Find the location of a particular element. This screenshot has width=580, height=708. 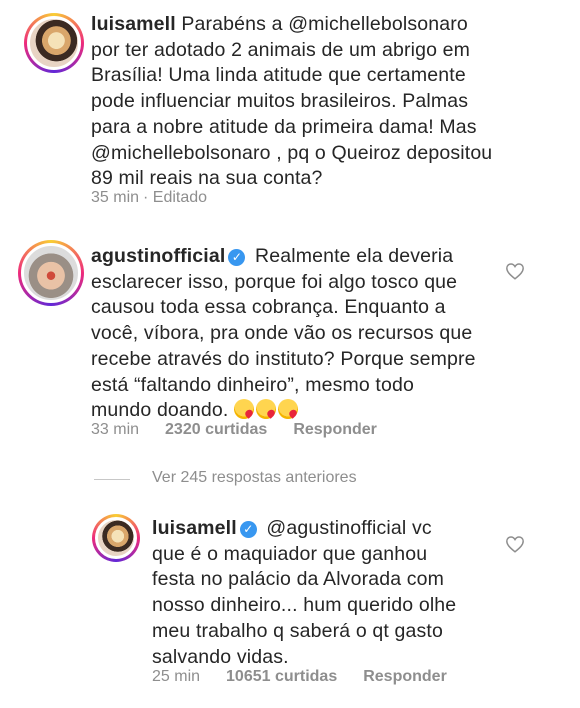

comment-line: causou toda essa cobrança. Enquanto a is located at coordinates (268, 307).